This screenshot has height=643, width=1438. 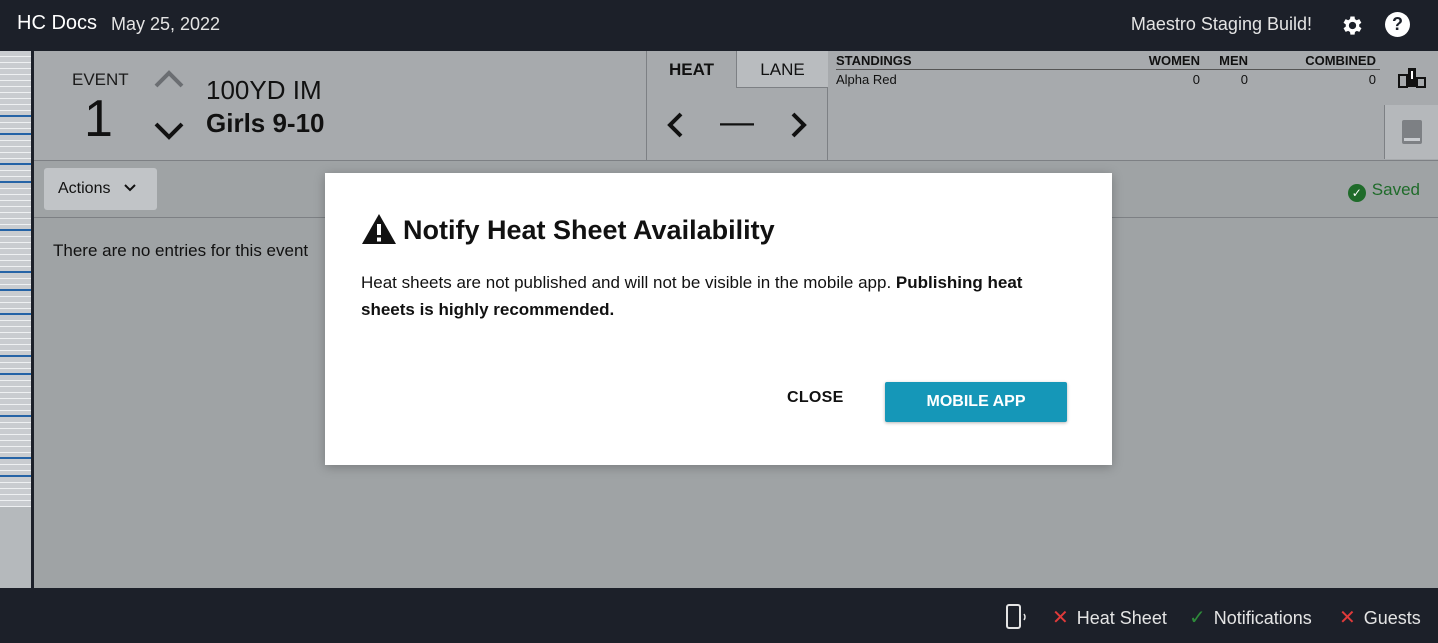 I want to click on tab-heat: HEAT, so click(x=691, y=69).